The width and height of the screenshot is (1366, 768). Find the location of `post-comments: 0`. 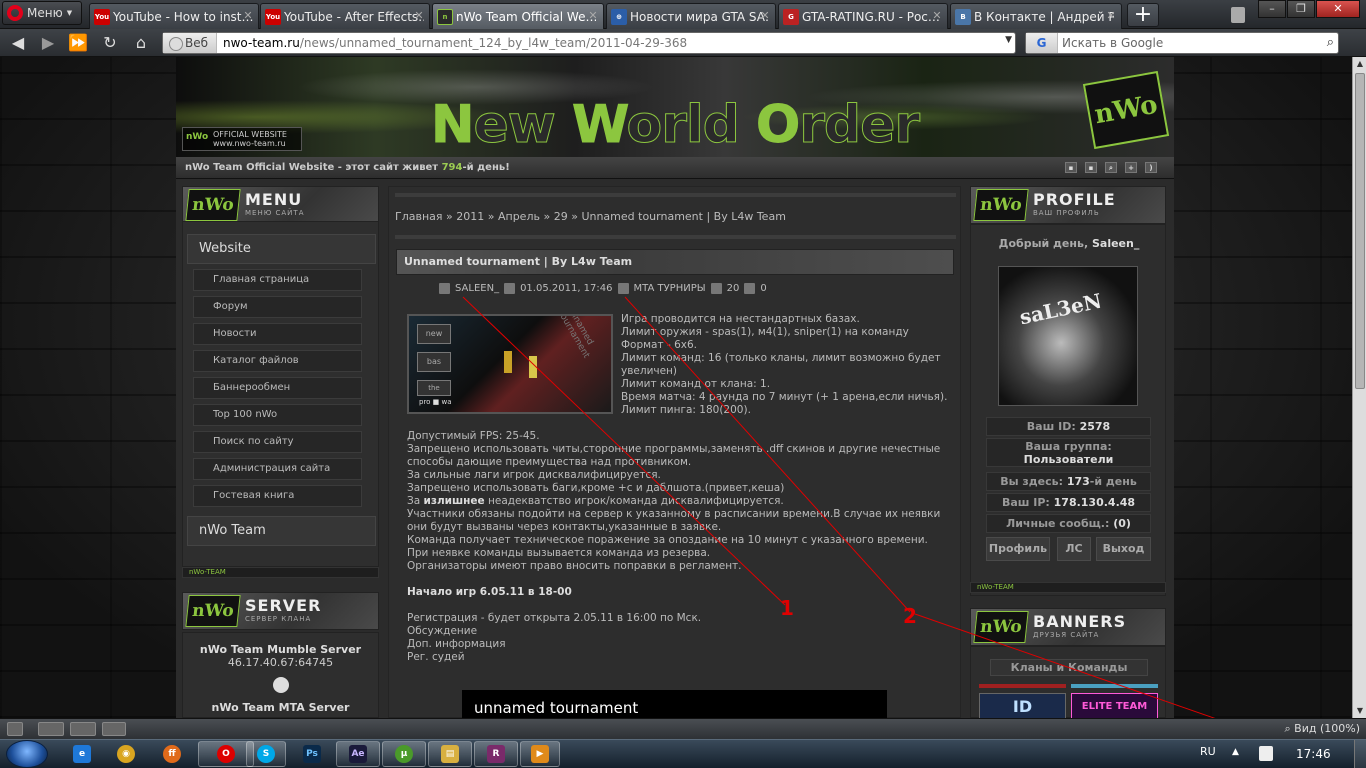

post-comments: 0 is located at coordinates (763, 288).